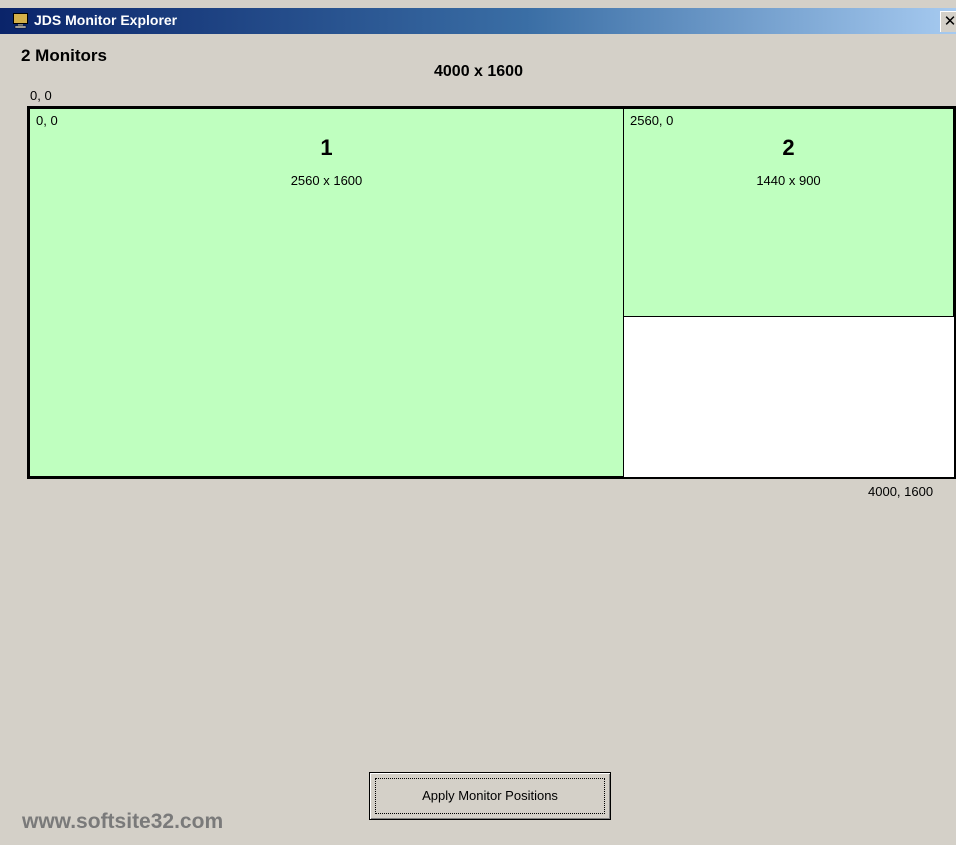 The image size is (956, 845). I want to click on watermark: www.softsite32.com, so click(123, 821).